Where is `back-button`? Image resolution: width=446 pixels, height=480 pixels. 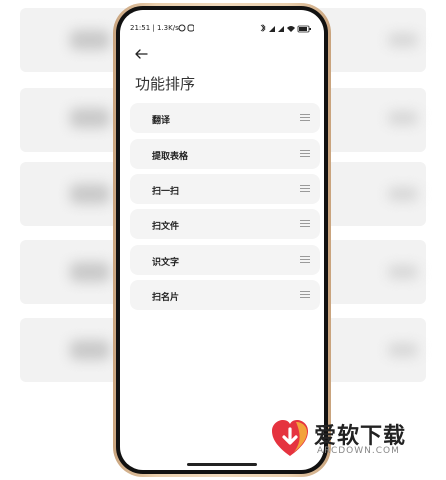 back-button is located at coordinates (141, 56).